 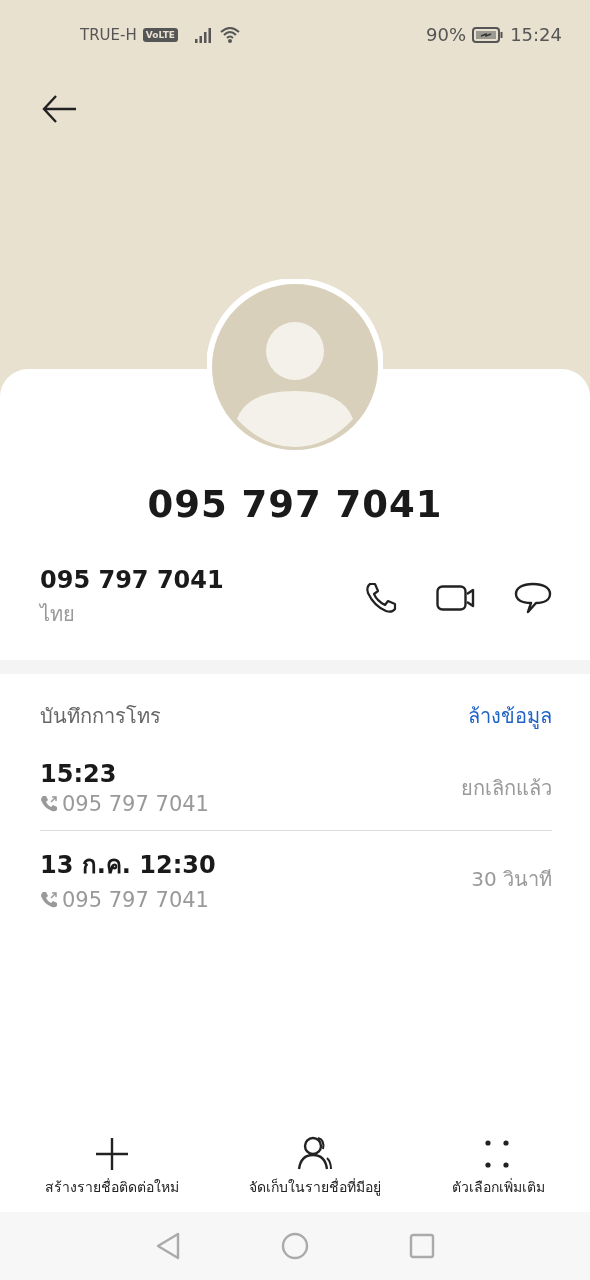 I want to click on action-button: ตัวเลือกเพิ่มเติม, so click(x=498, y=1167).